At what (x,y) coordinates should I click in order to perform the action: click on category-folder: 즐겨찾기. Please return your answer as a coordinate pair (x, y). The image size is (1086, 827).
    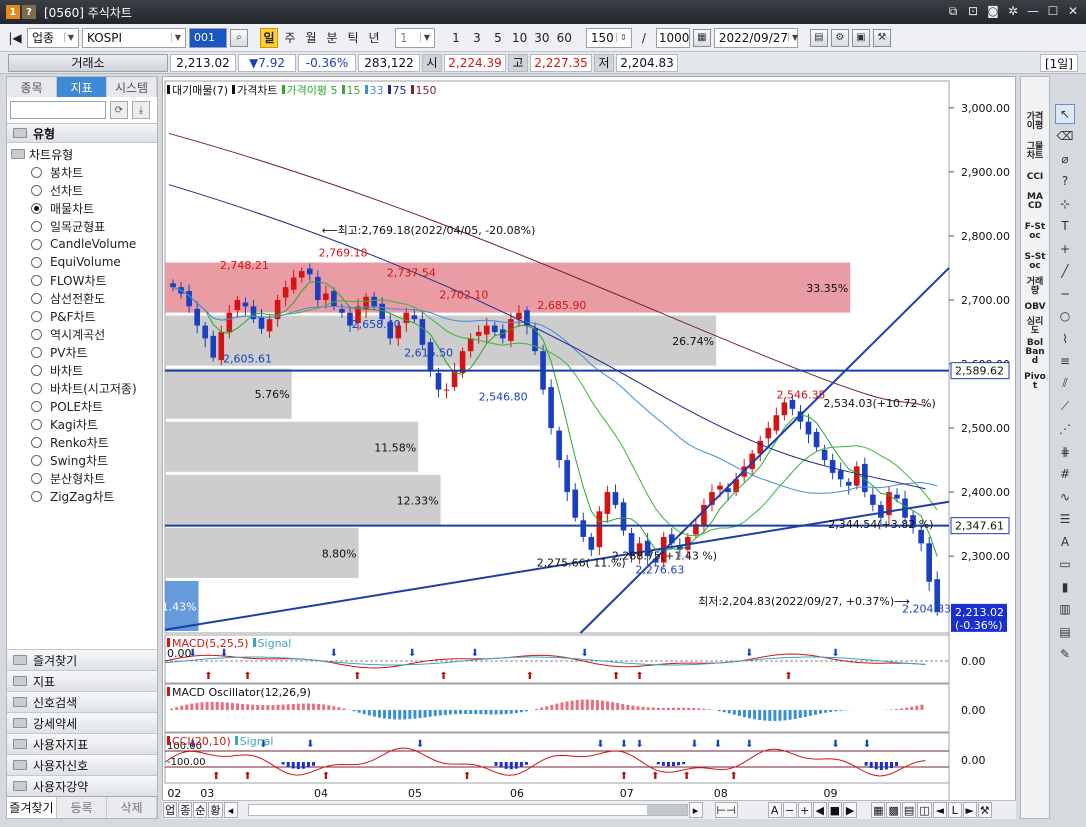
    Looking at the image, I should click on (82, 659).